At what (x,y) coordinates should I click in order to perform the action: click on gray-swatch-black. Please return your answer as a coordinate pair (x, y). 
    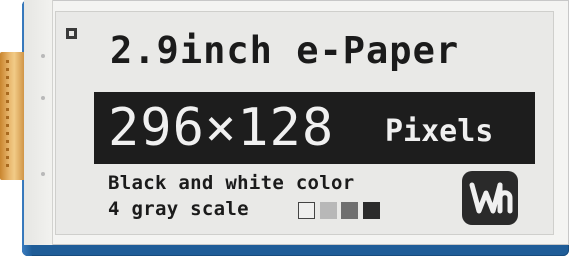
    Looking at the image, I should click on (371, 210).